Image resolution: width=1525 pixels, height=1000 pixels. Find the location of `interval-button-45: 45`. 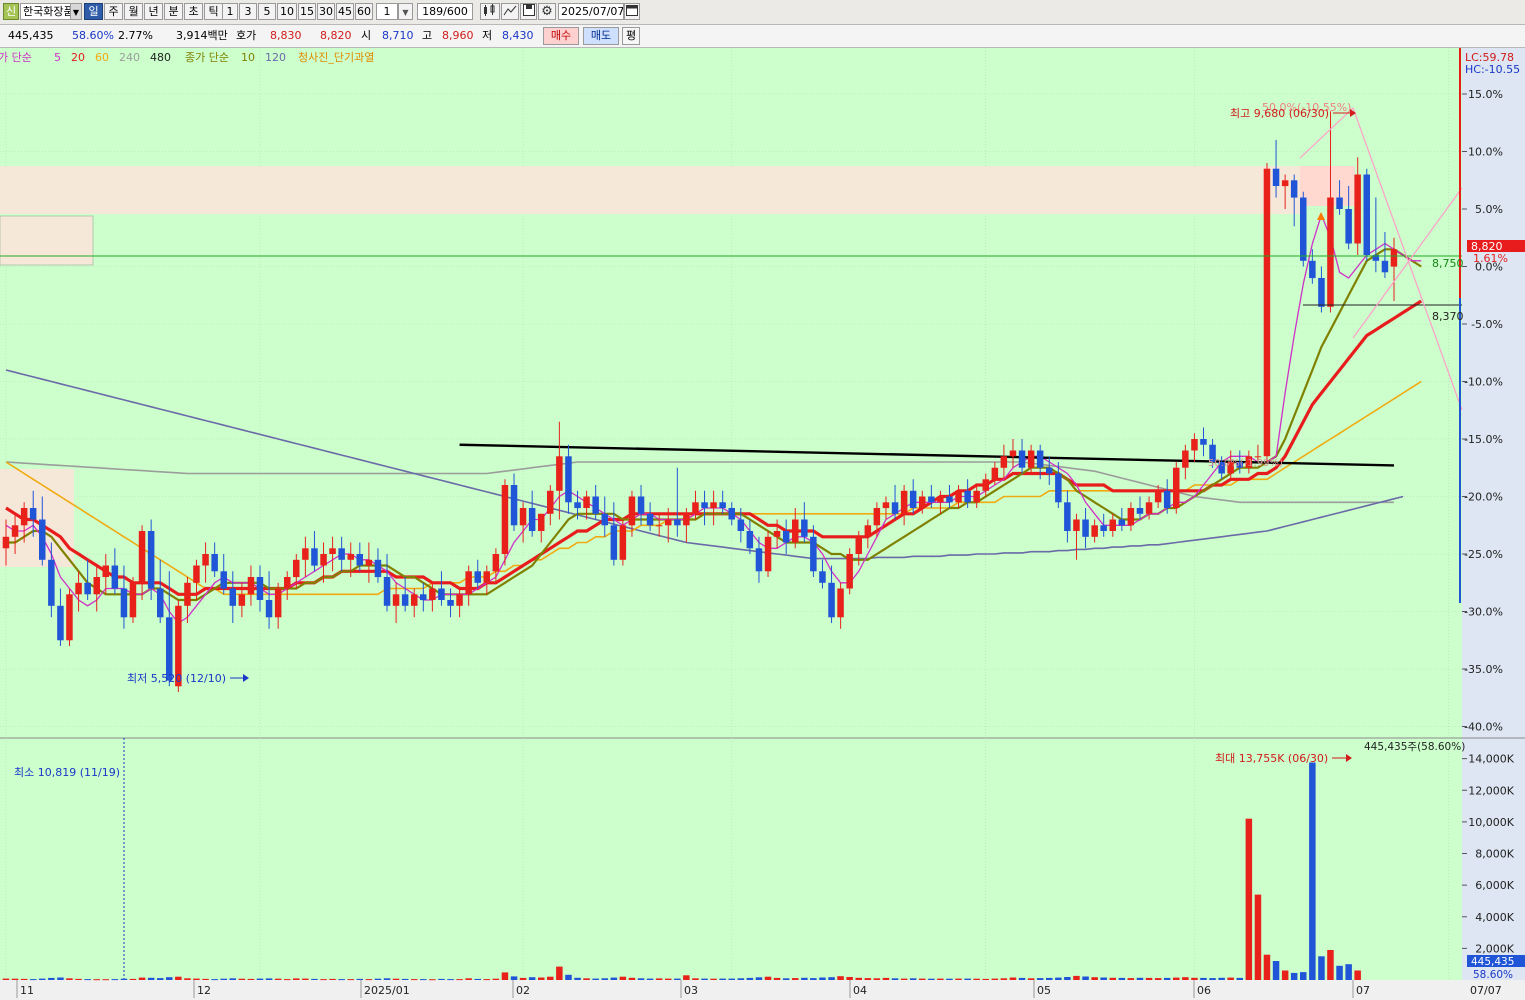

interval-button-45: 45 is located at coordinates (345, 11).